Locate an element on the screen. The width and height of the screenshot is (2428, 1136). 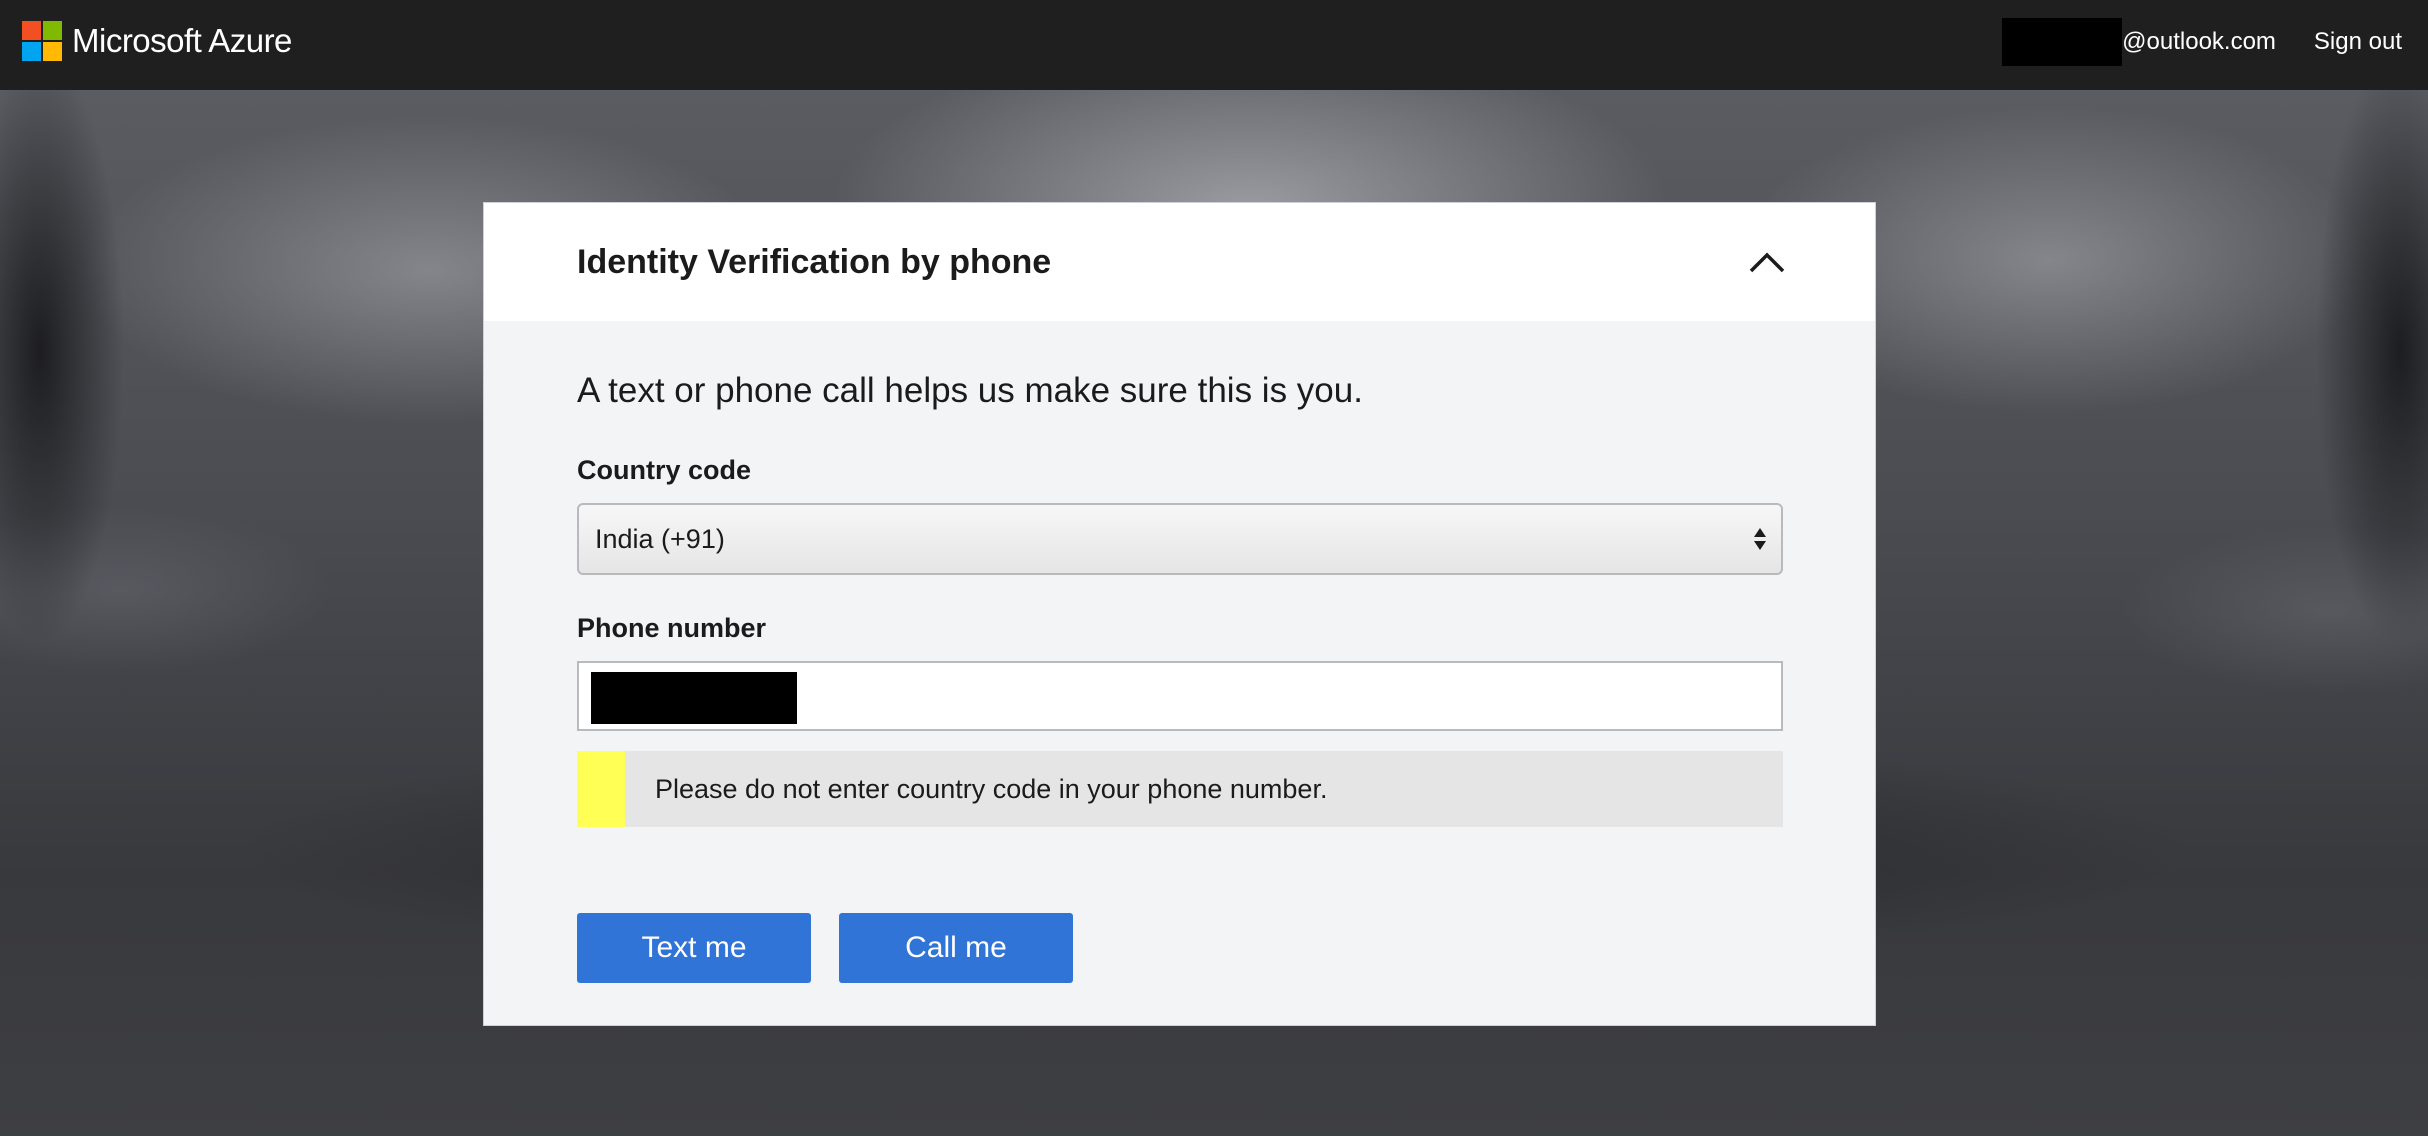
phone-number-input is located at coordinates (1180, 696).